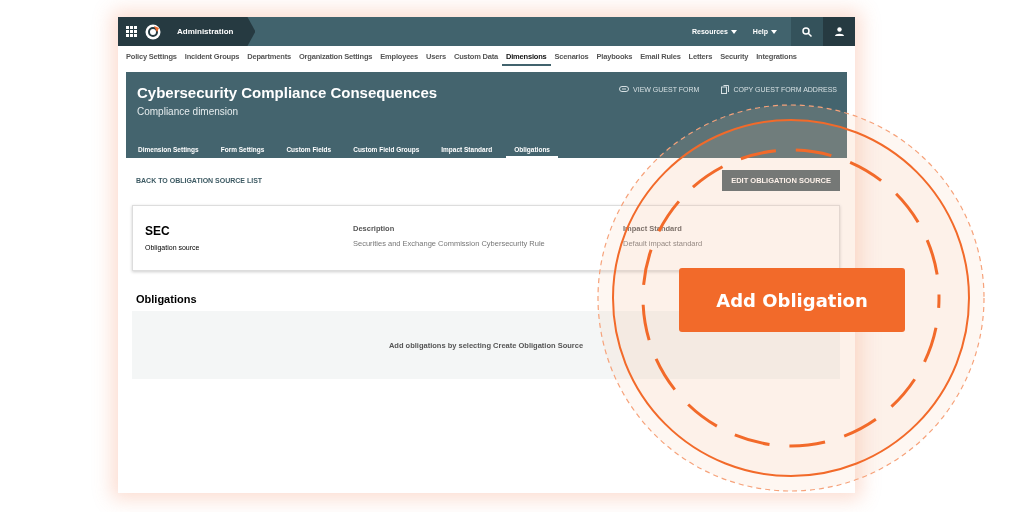  Describe the element at coordinates (131, 31) in the screenshot. I see `grid-icon` at that location.